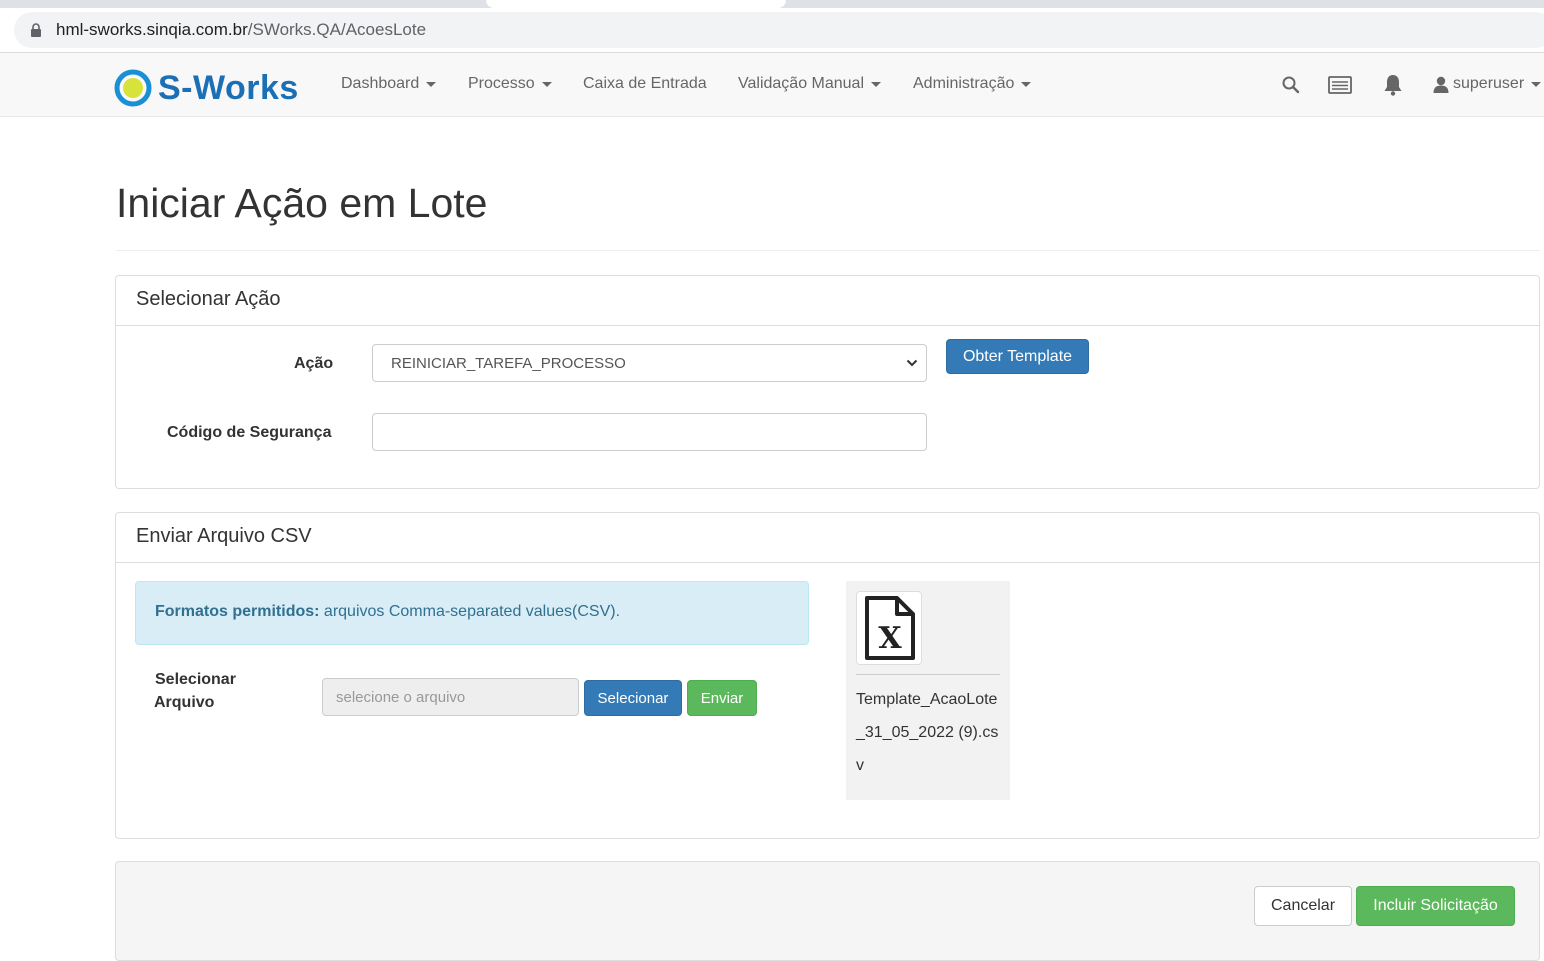 Image resolution: width=1544 pixels, height=961 pixels. What do you see at coordinates (450, 697) in the screenshot?
I see `file-path-input: selecione o arquivo` at bounding box center [450, 697].